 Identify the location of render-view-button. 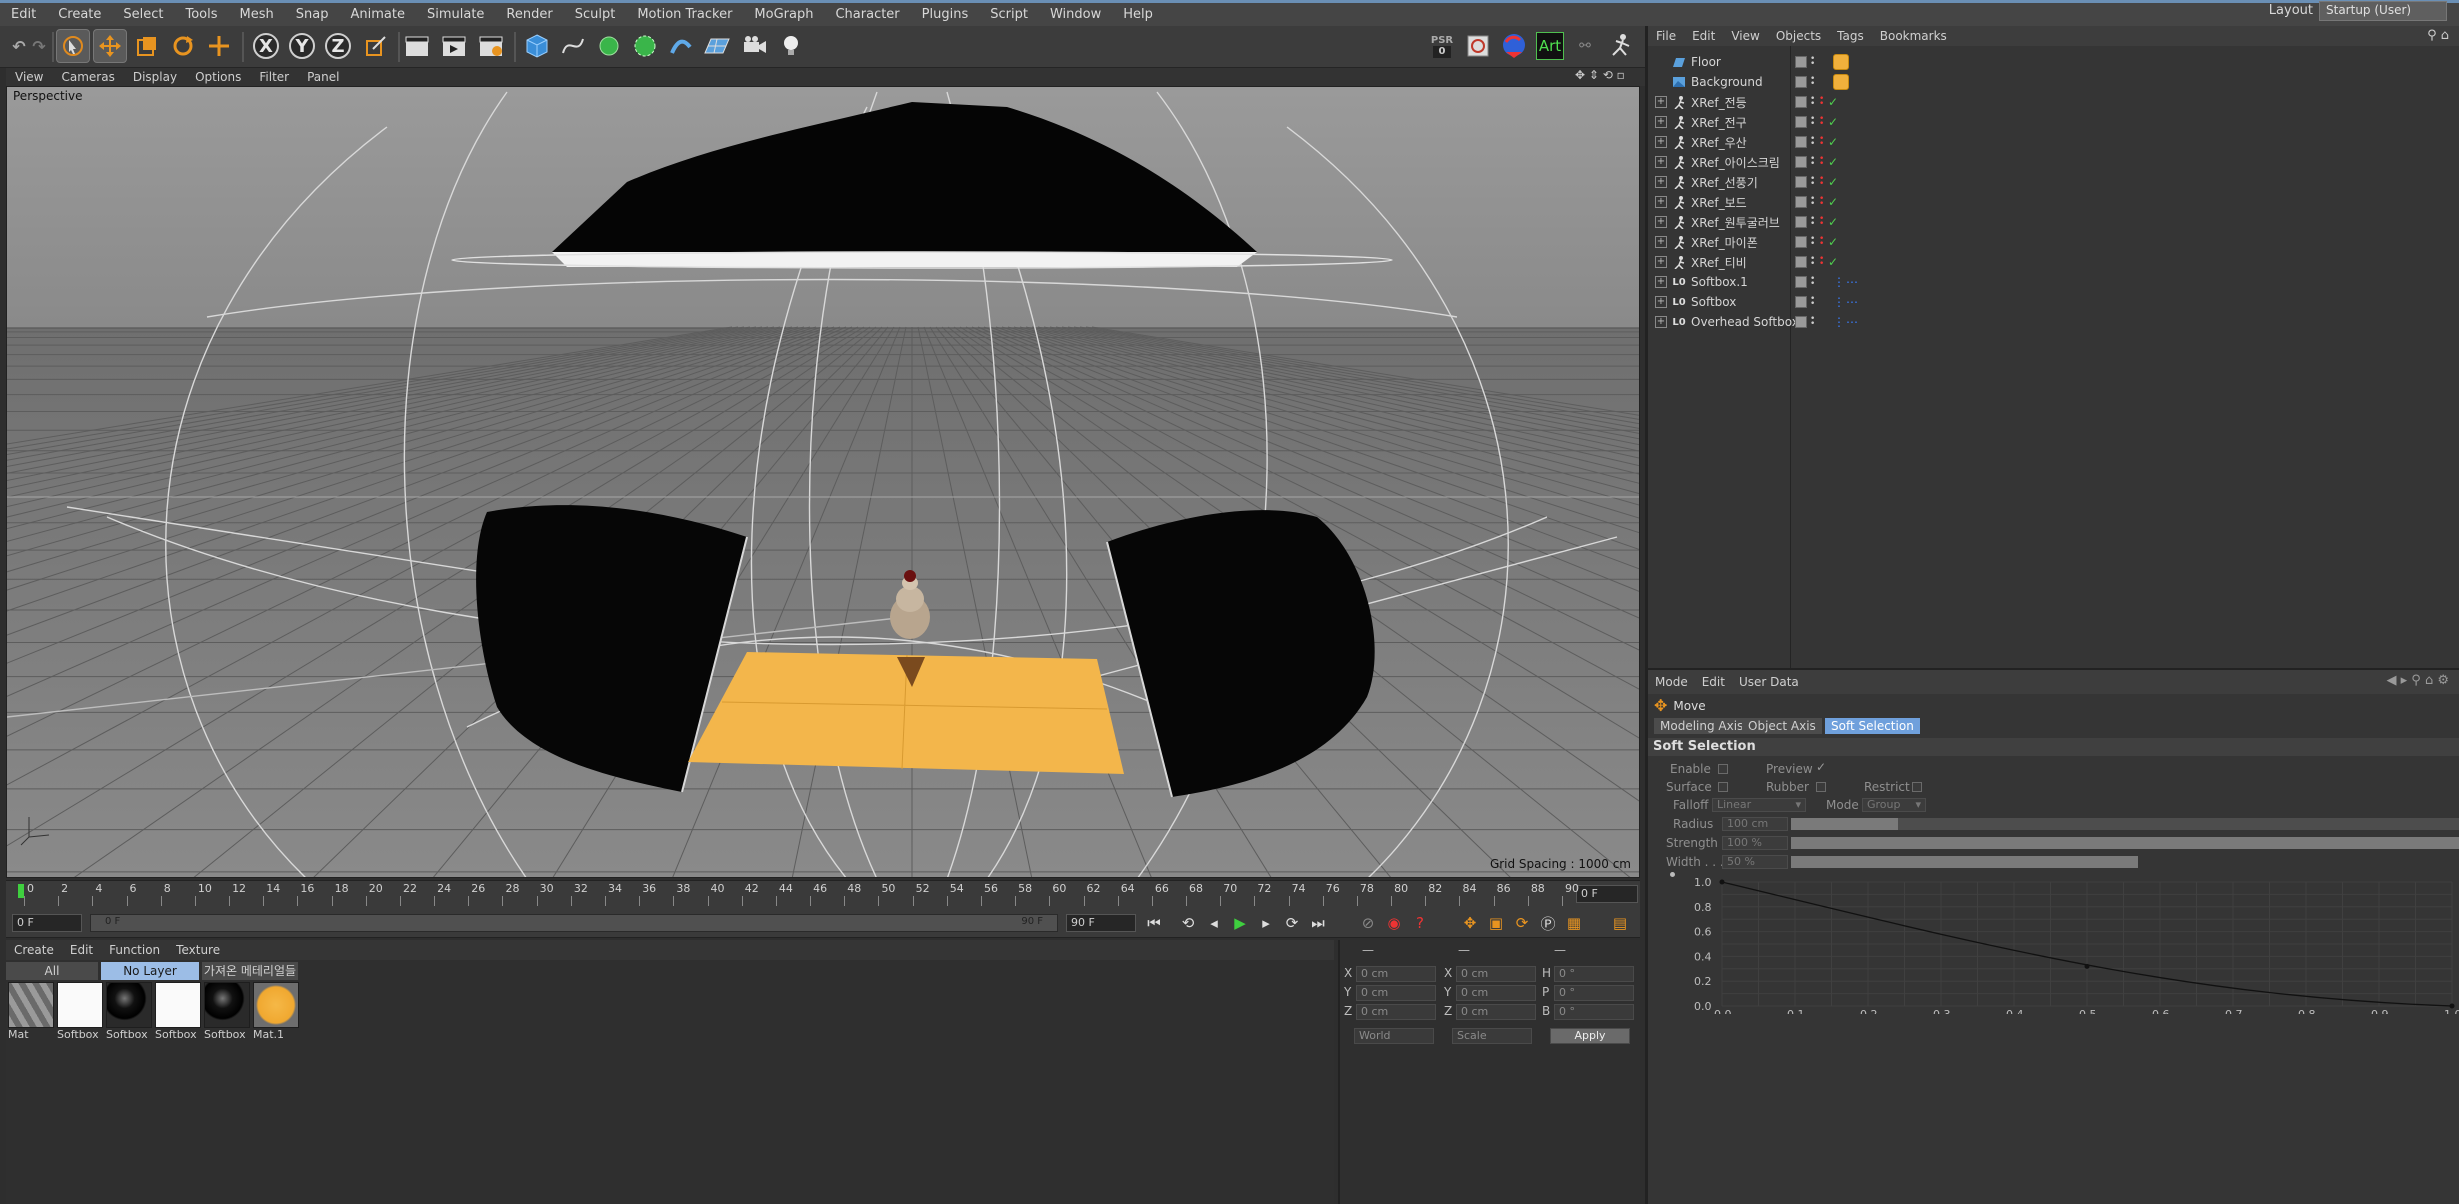
(417, 46).